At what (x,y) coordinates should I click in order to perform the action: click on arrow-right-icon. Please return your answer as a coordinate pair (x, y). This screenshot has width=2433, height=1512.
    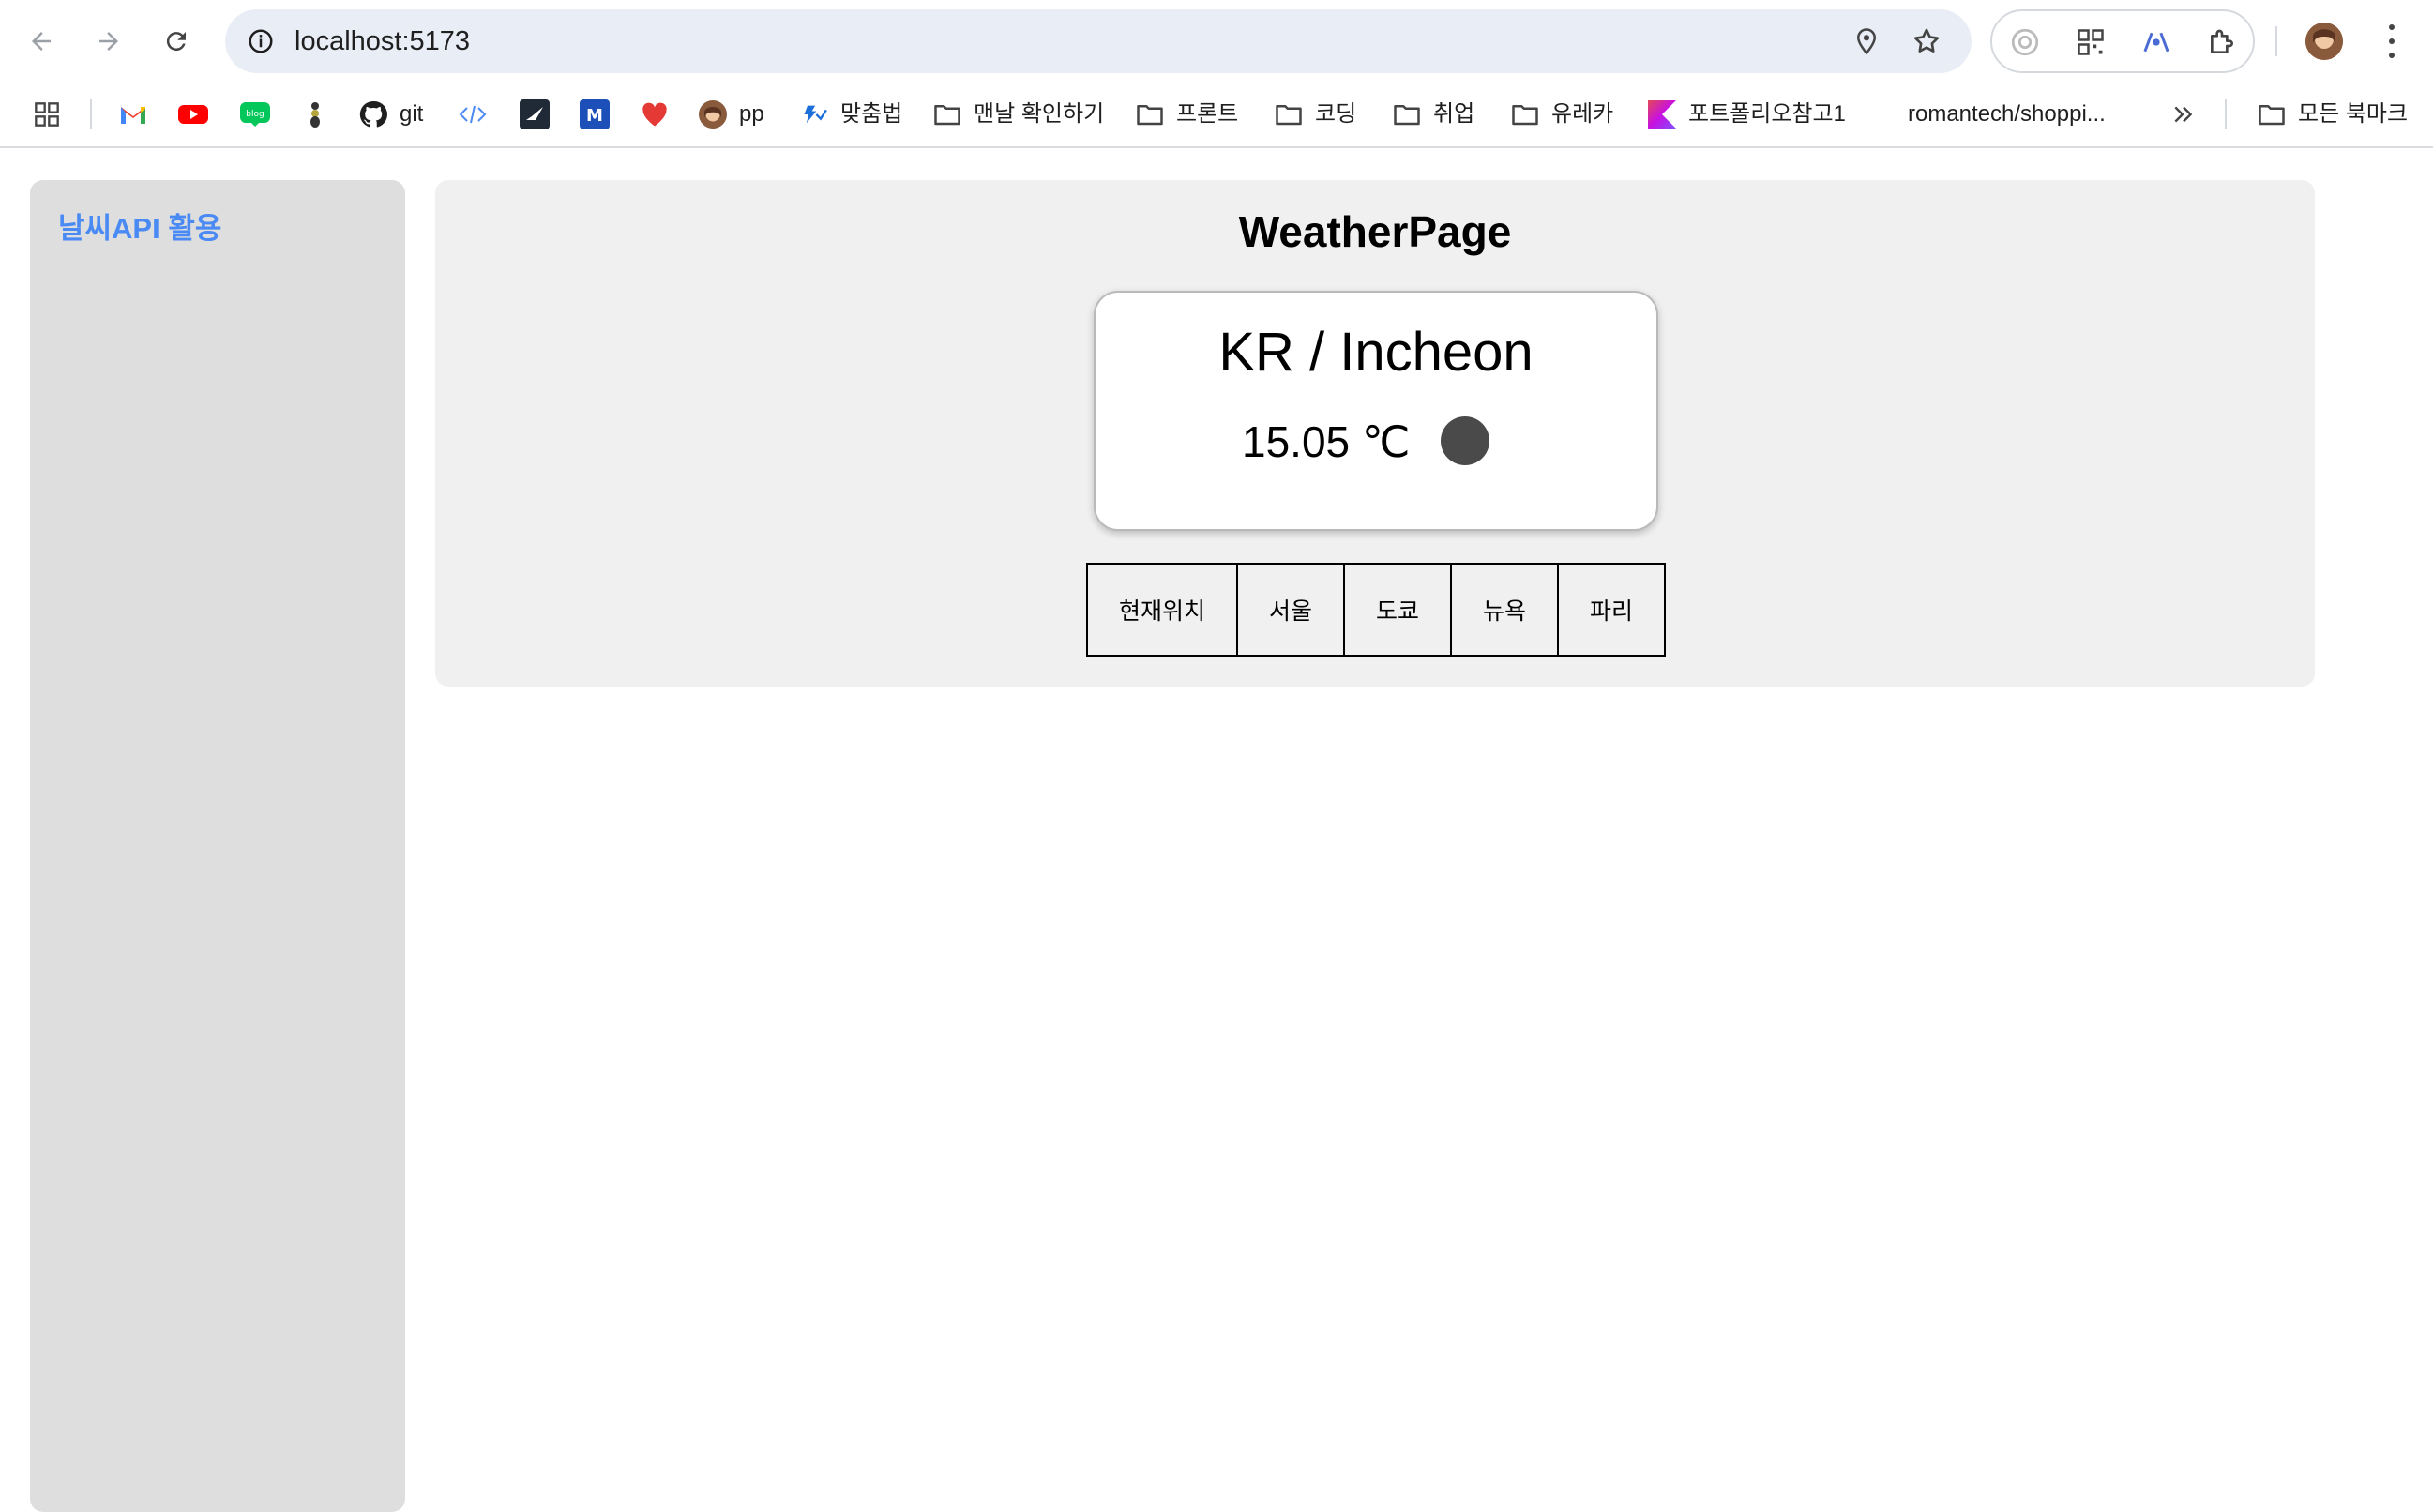
    Looking at the image, I should click on (109, 41).